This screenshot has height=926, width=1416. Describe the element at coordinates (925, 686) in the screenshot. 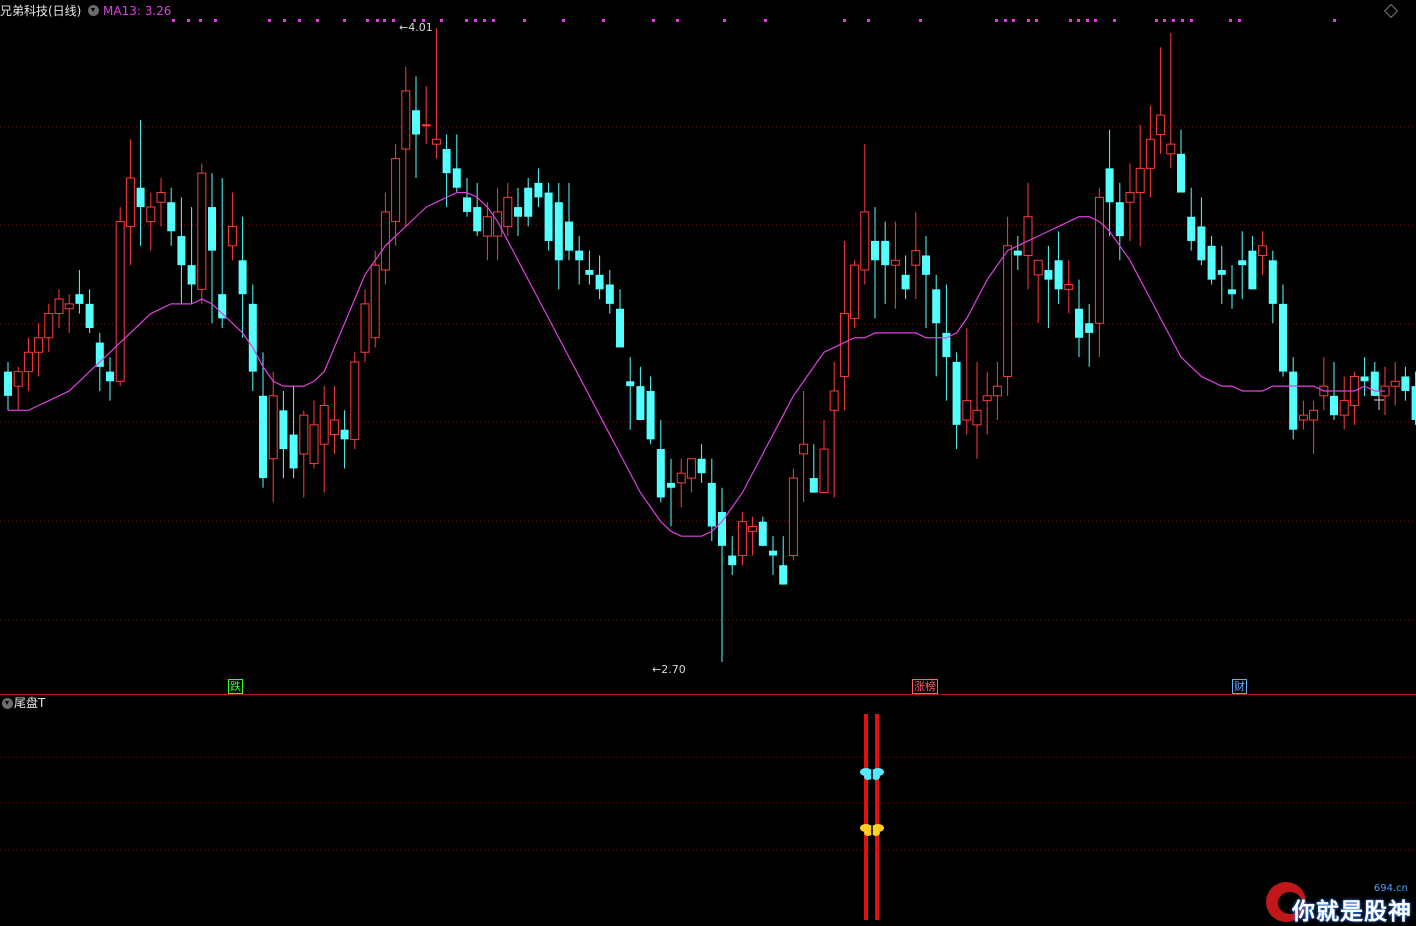

I see `event-marker-rank: 涨榜` at that location.